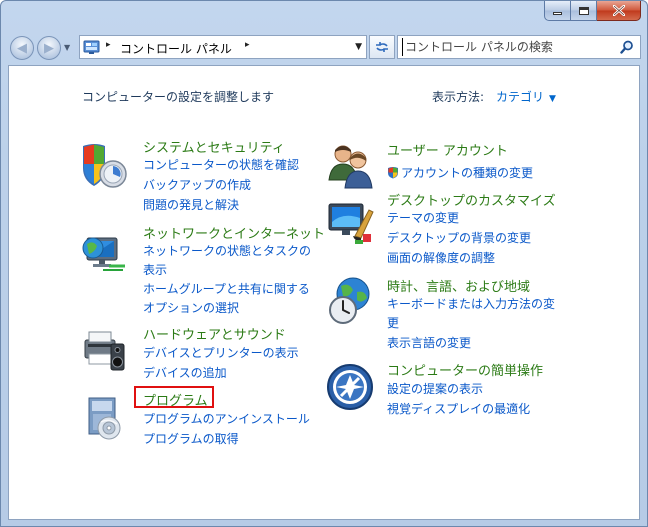 This screenshot has height=527, width=648. I want to click on link-homegroup-sharing-cont: オプションの選択, so click(191, 307).